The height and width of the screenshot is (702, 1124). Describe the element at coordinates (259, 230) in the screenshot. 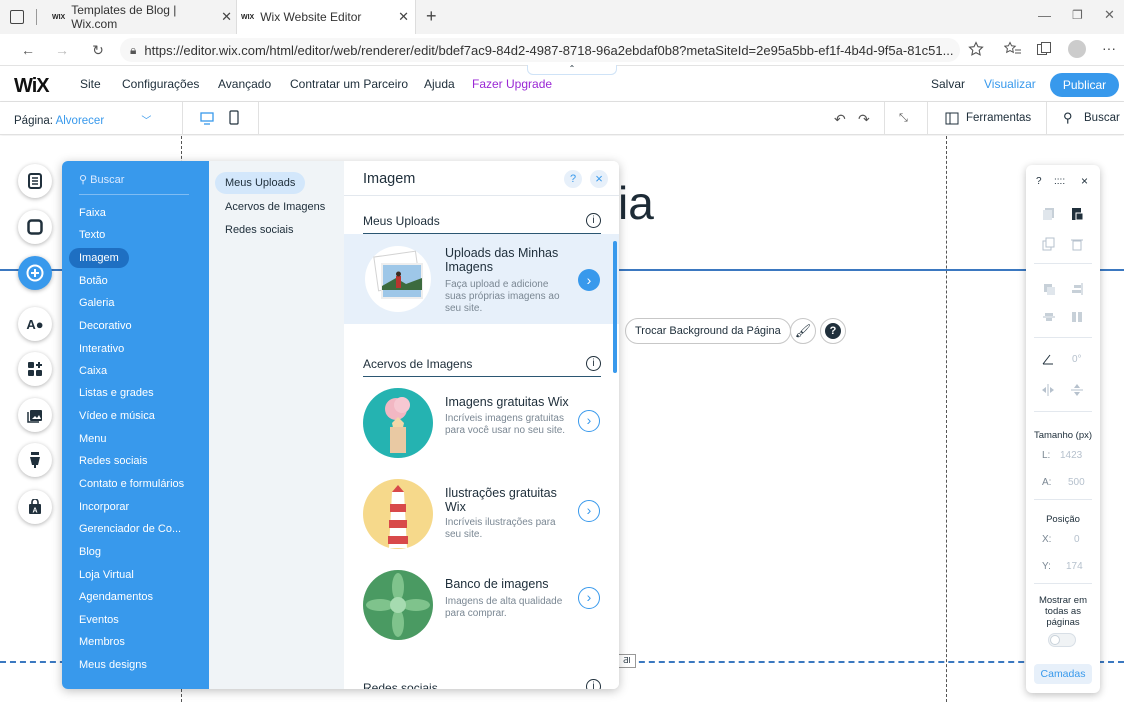

I see `subcategory-social: Redes sociais` at that location.